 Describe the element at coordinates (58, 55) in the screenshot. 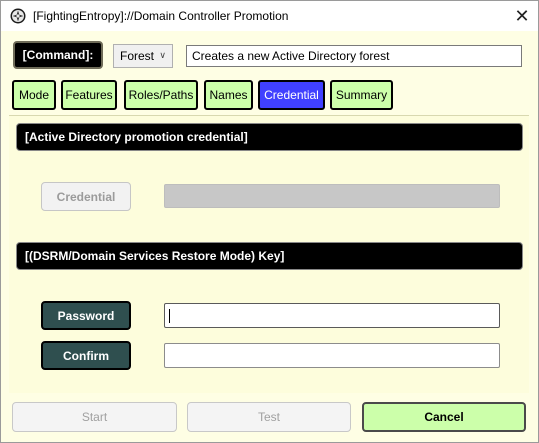

I see `command-label: [Command]:` at that location.